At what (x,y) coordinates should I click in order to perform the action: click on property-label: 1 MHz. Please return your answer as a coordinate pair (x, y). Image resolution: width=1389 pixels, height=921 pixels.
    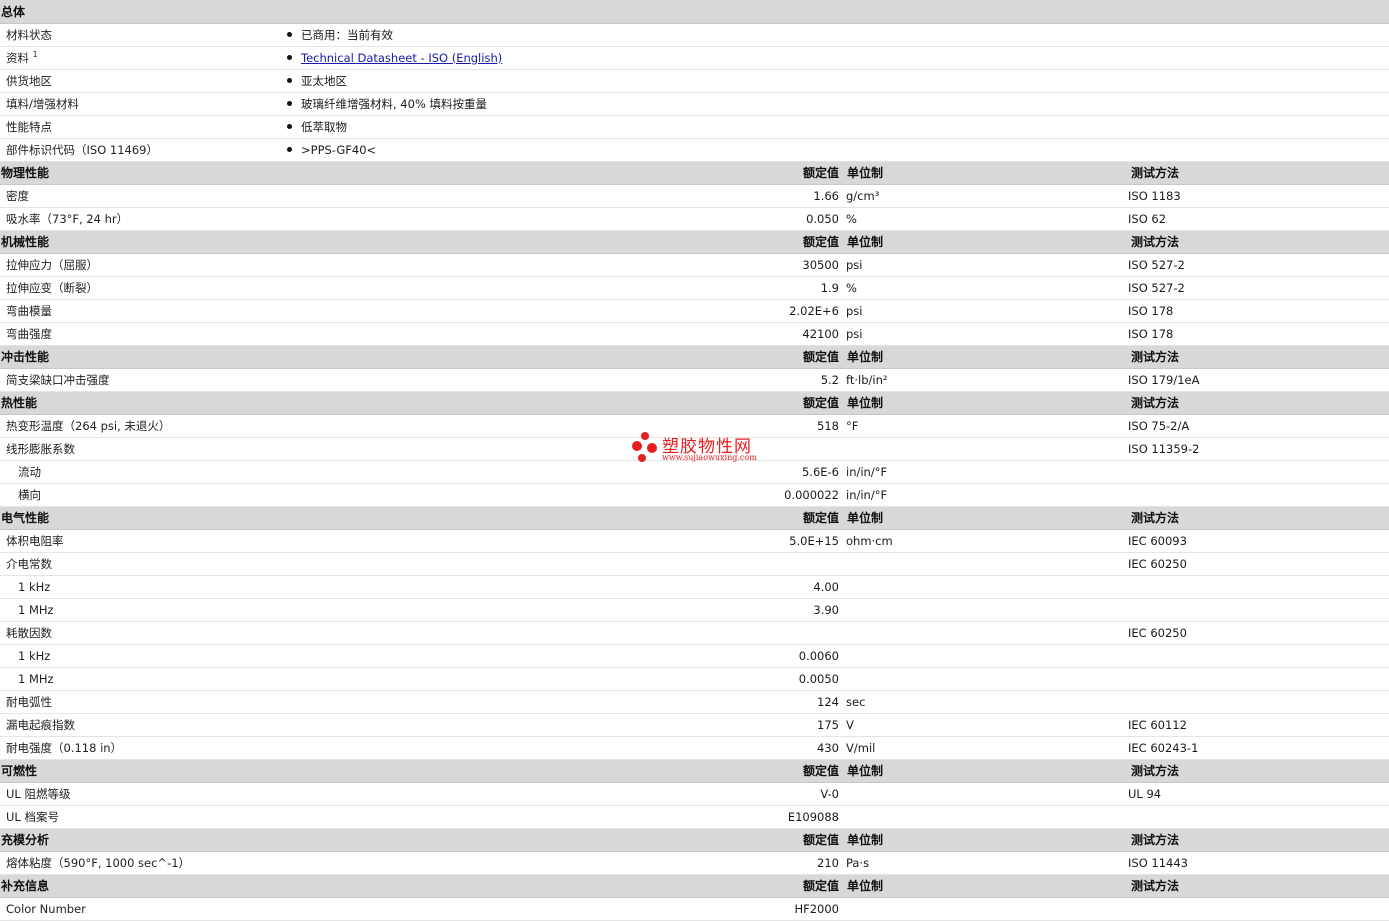
    Looking at the image, I should click on (141, 610).